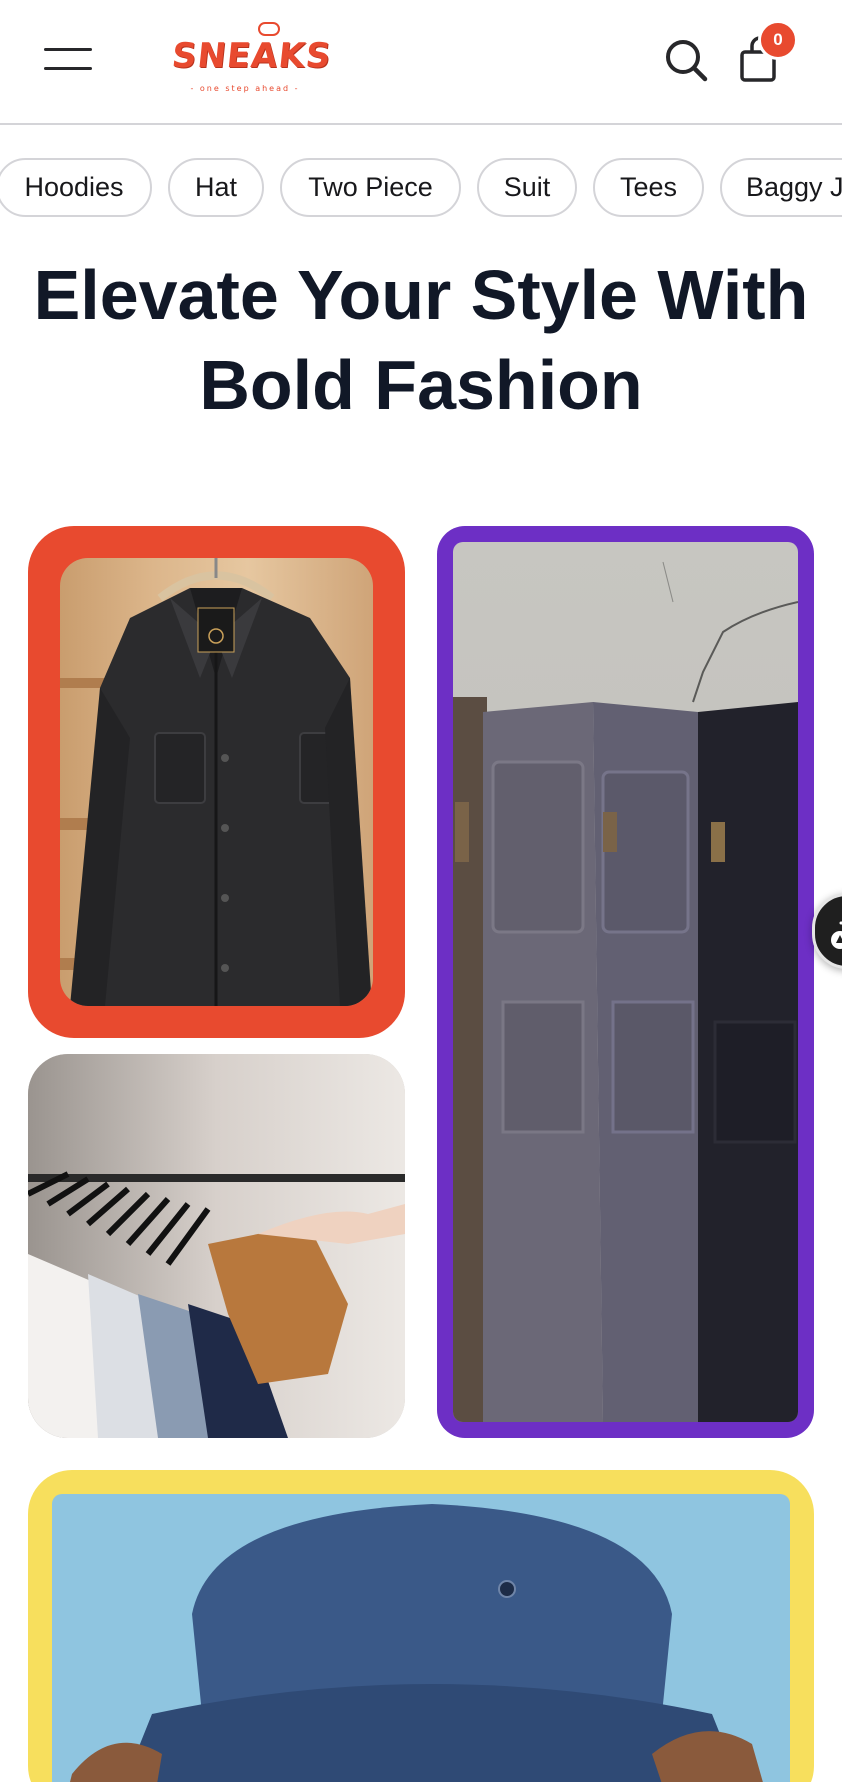 The width and height of the screenshot is (842, 1782). What do you see at coordinates (421, 1638) in the screenshot?
I see `hat-image` at bounding box center [421, 1638].